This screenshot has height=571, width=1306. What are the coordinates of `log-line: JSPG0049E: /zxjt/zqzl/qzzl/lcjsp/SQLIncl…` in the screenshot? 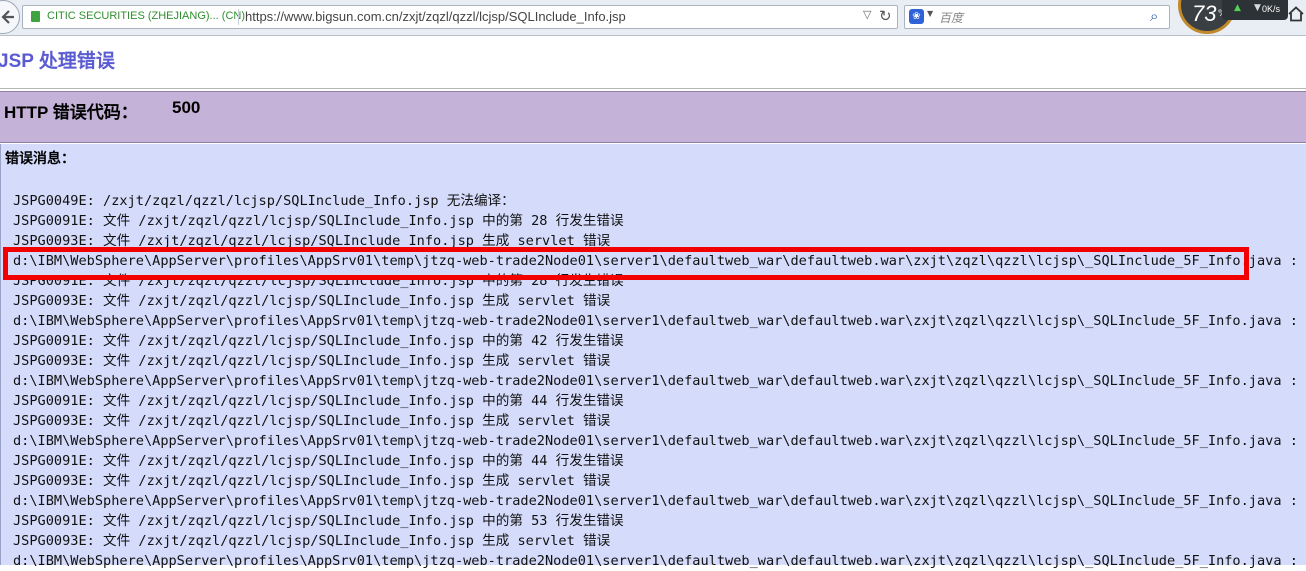 It's located at (264, 201).